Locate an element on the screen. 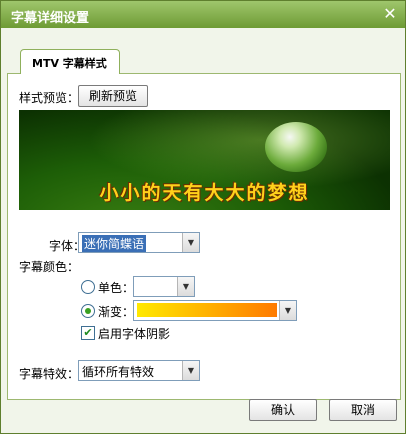 The image size is (406, 434). refresh-preview-button: 刷新预览 is located at coordinates (113, 96).